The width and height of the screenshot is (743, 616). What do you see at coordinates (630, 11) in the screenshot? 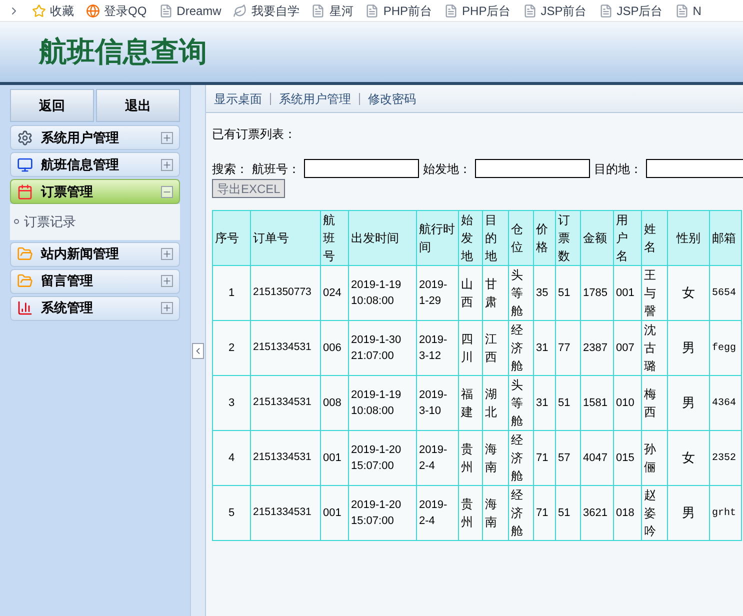
I see `bookmark-link: JSP后台` at bounding box center [630, 11].